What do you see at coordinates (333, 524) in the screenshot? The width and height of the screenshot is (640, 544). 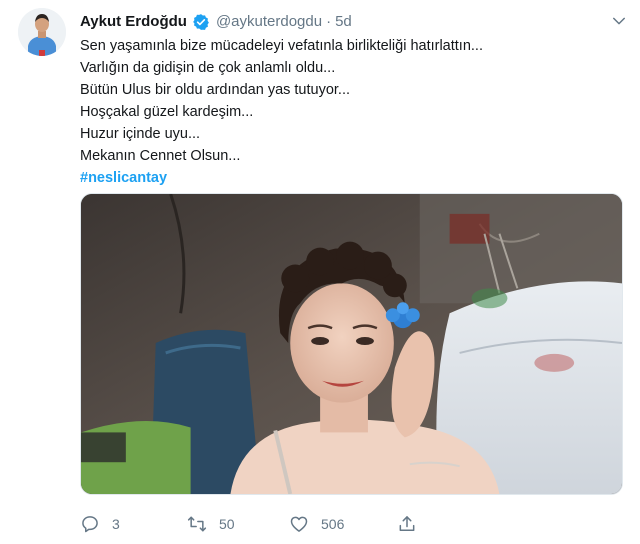 I see `like-count: 506` at bounding box center [333, 524].